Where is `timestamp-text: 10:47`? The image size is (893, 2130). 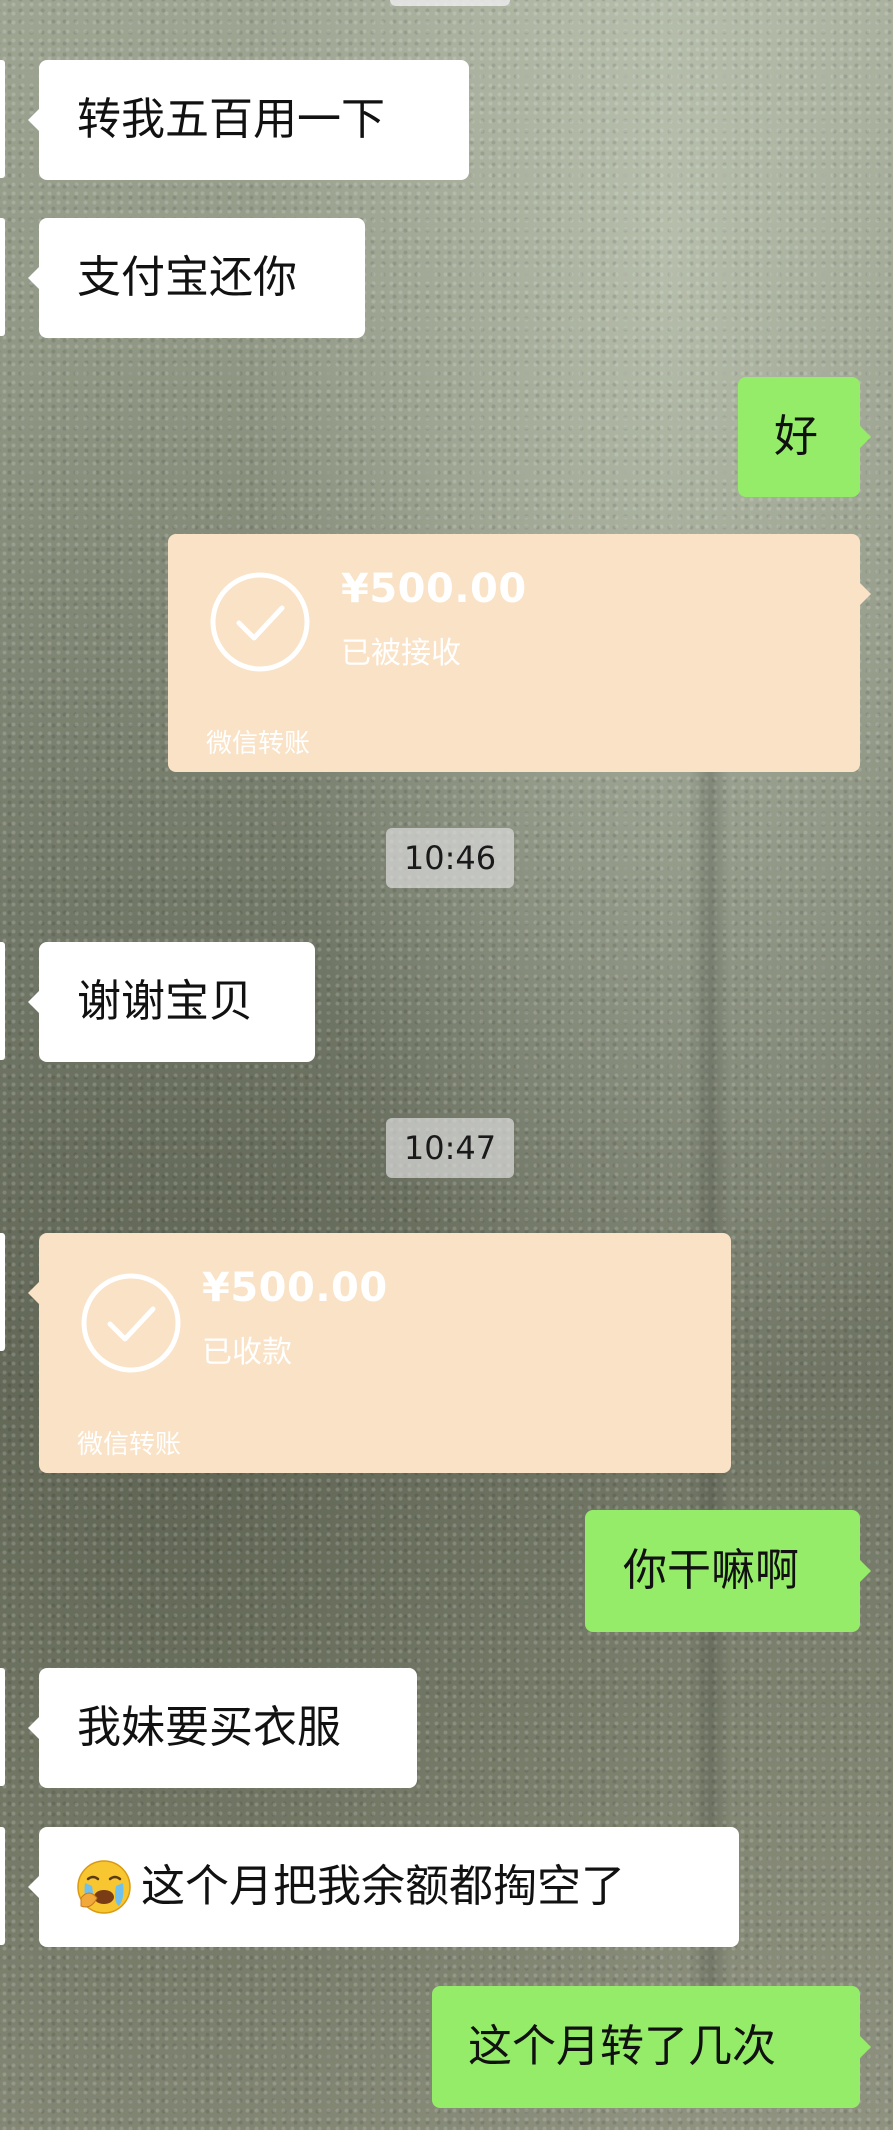 timestamp-text: 10:47 is located at coordinates (450, 1148).